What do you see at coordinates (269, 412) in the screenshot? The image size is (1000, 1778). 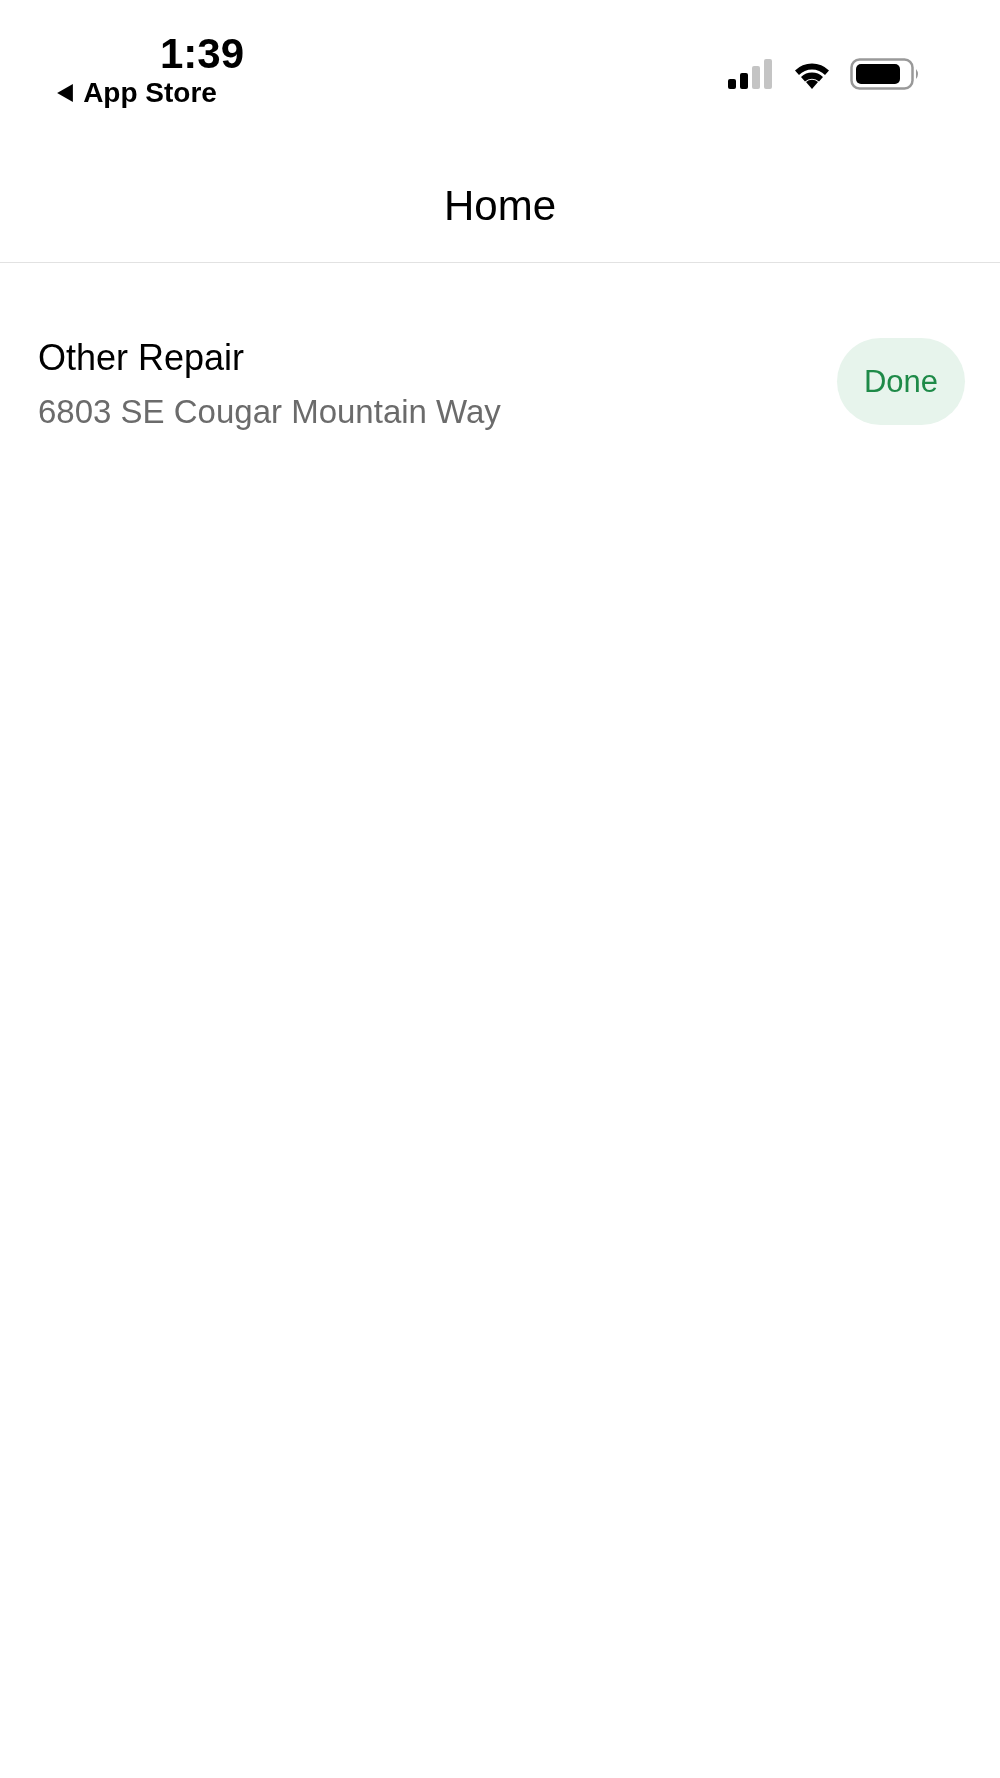 I see `job-address: 6803 SE Cougar Mountain Way` at bounding box center [269, 412].